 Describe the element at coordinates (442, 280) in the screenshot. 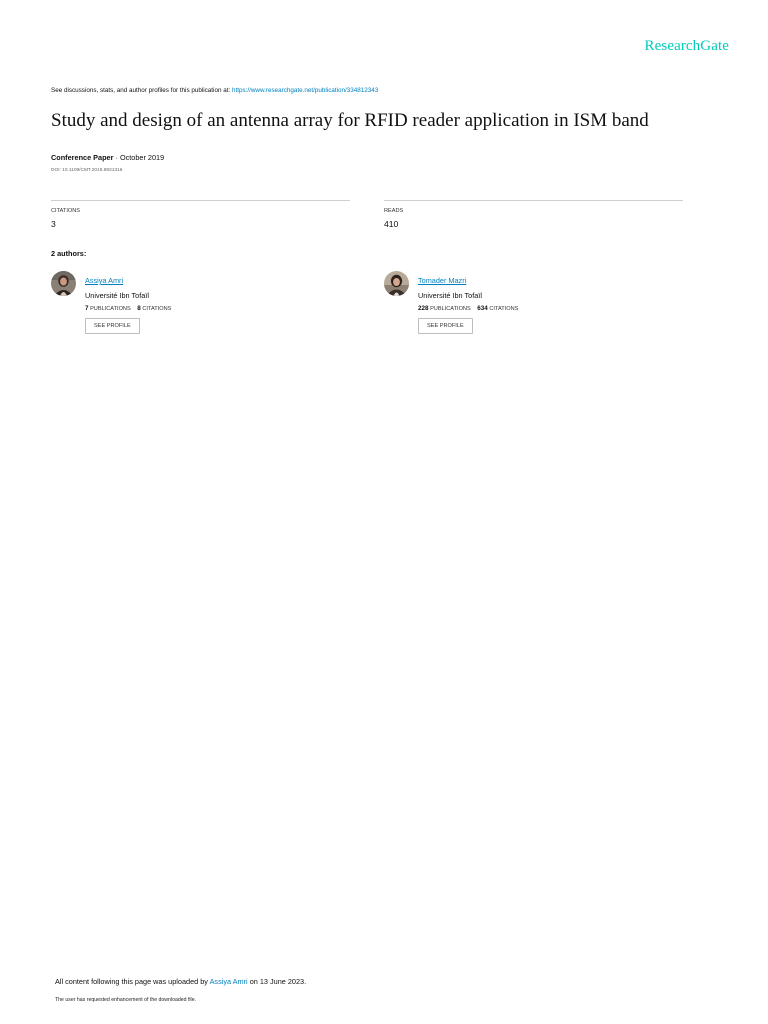

I see `author-name-link: Tomader Mazri` at that location.